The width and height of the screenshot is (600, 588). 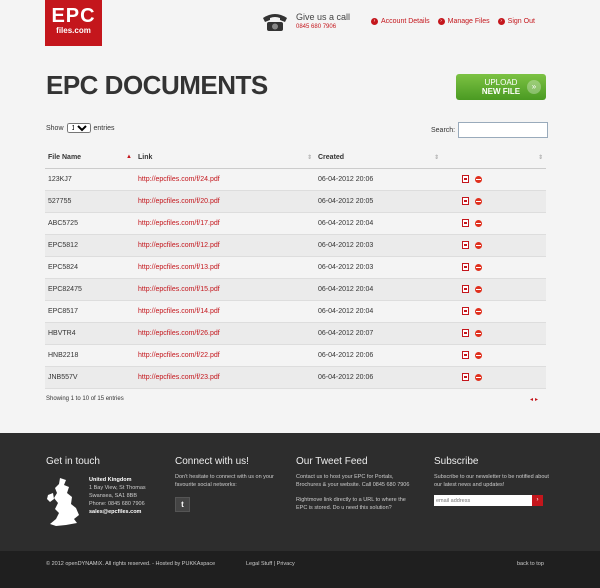 What do you see at coordinates (73, 23) in the screenshot?
I see `logo: EPC files.com` at bounding box center [73, 23].